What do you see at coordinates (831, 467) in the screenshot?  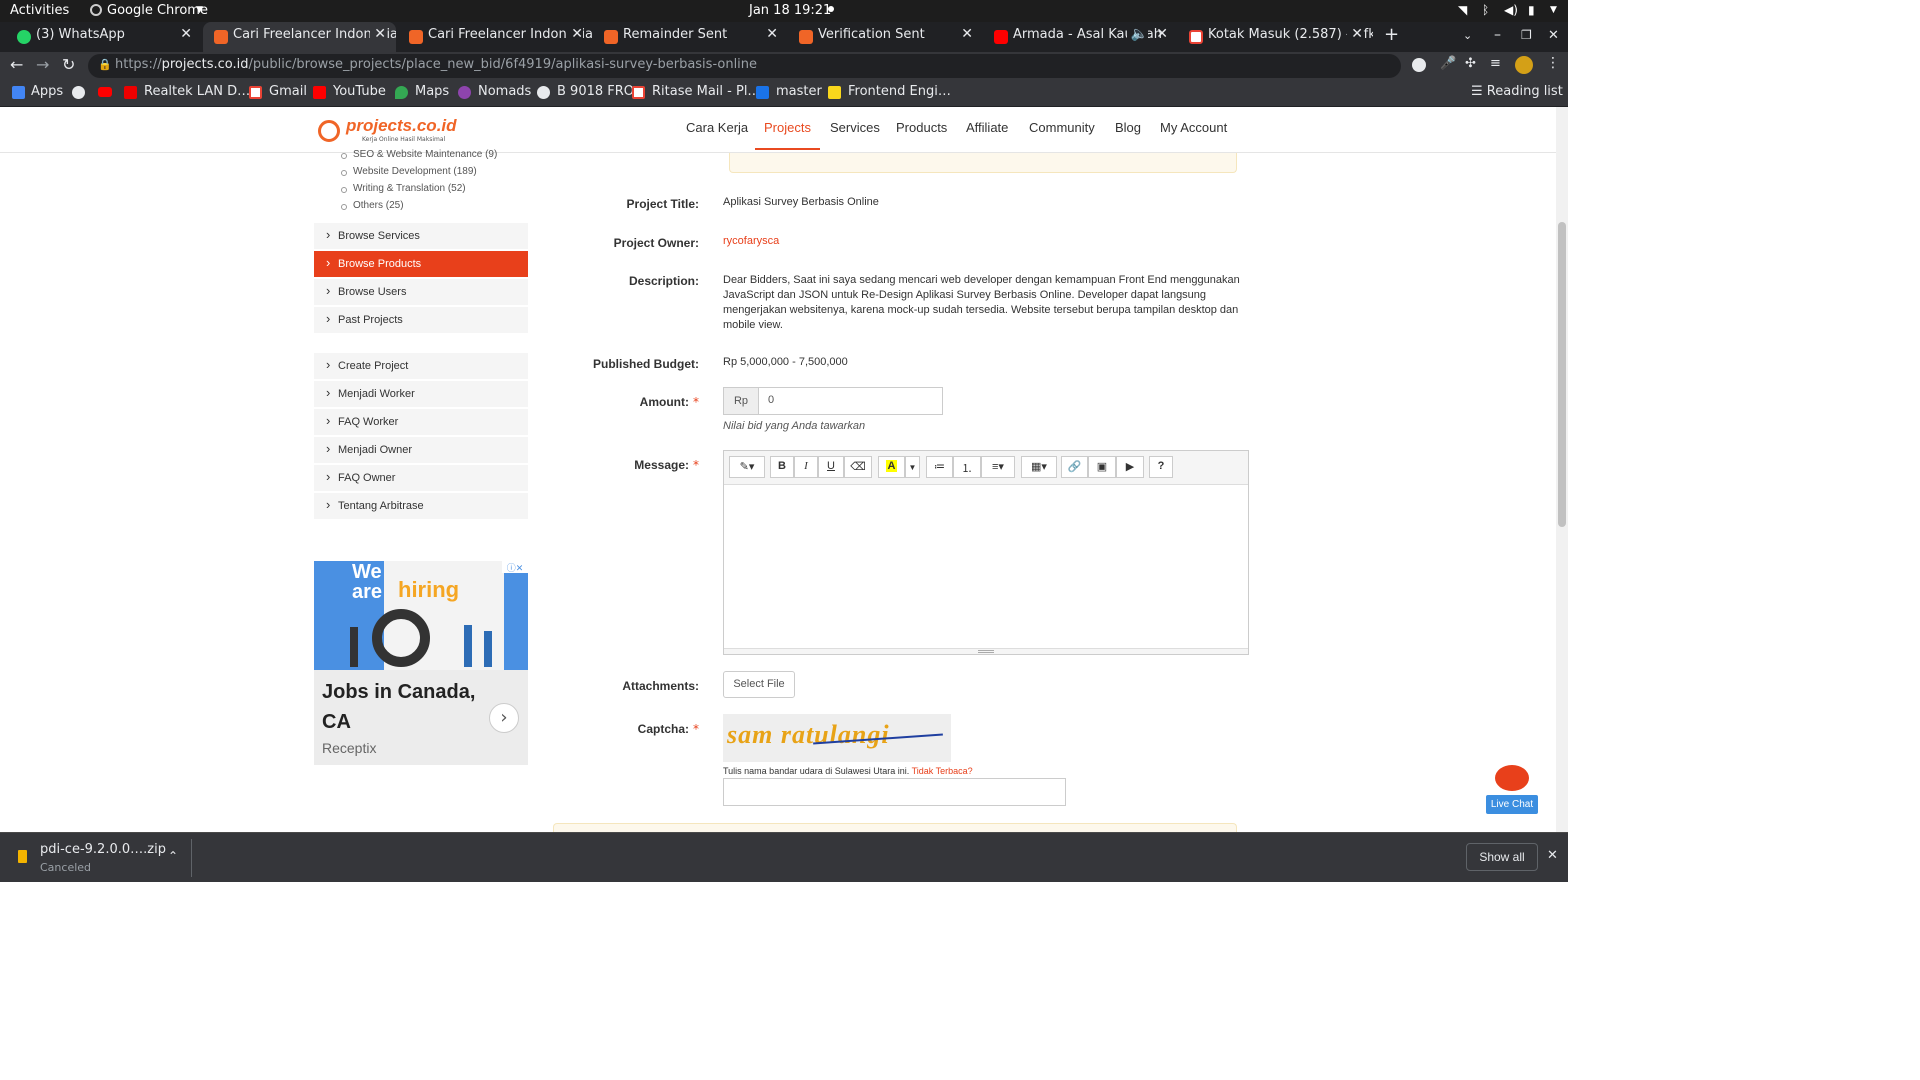 I see `underline-button: U` at bounding box center [831, 467].